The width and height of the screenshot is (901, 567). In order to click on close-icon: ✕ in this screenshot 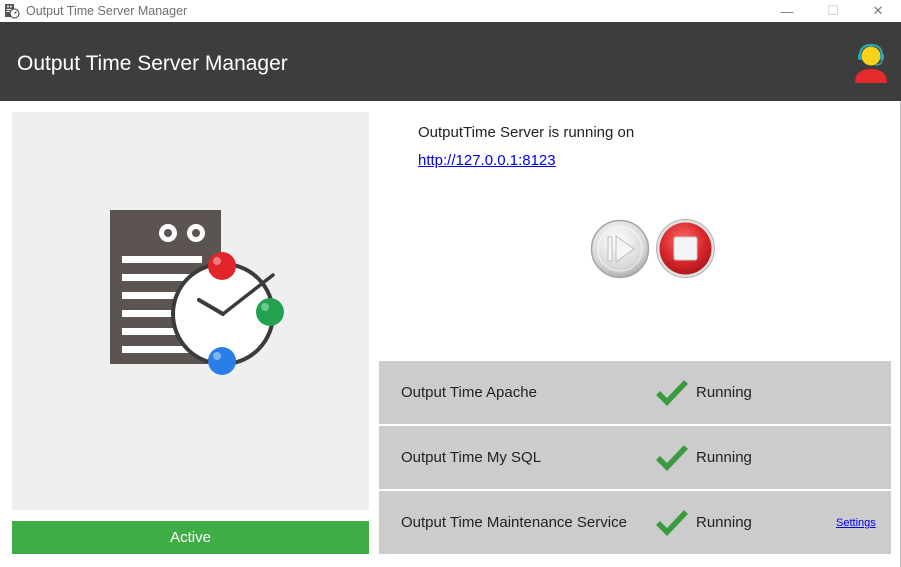, I will do `click(878, 10)`.